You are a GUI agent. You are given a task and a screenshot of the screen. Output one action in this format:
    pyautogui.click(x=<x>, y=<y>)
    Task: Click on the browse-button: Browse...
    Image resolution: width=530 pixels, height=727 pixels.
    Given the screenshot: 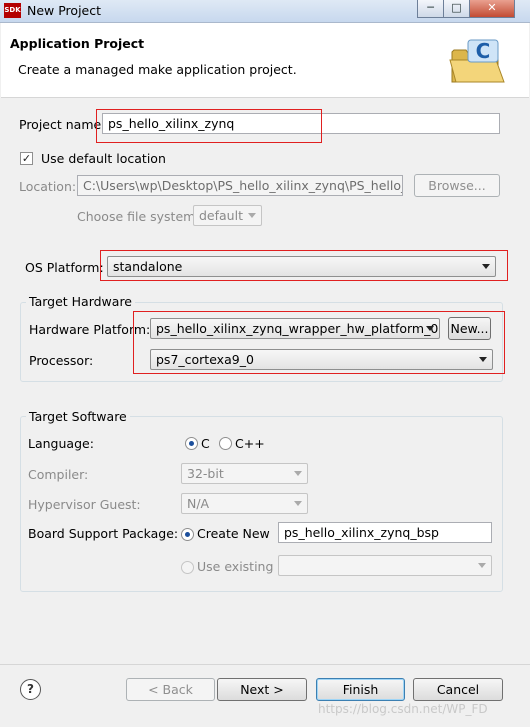 What is the action you would take?
    pyautogui.click(x=457, y=185)
    